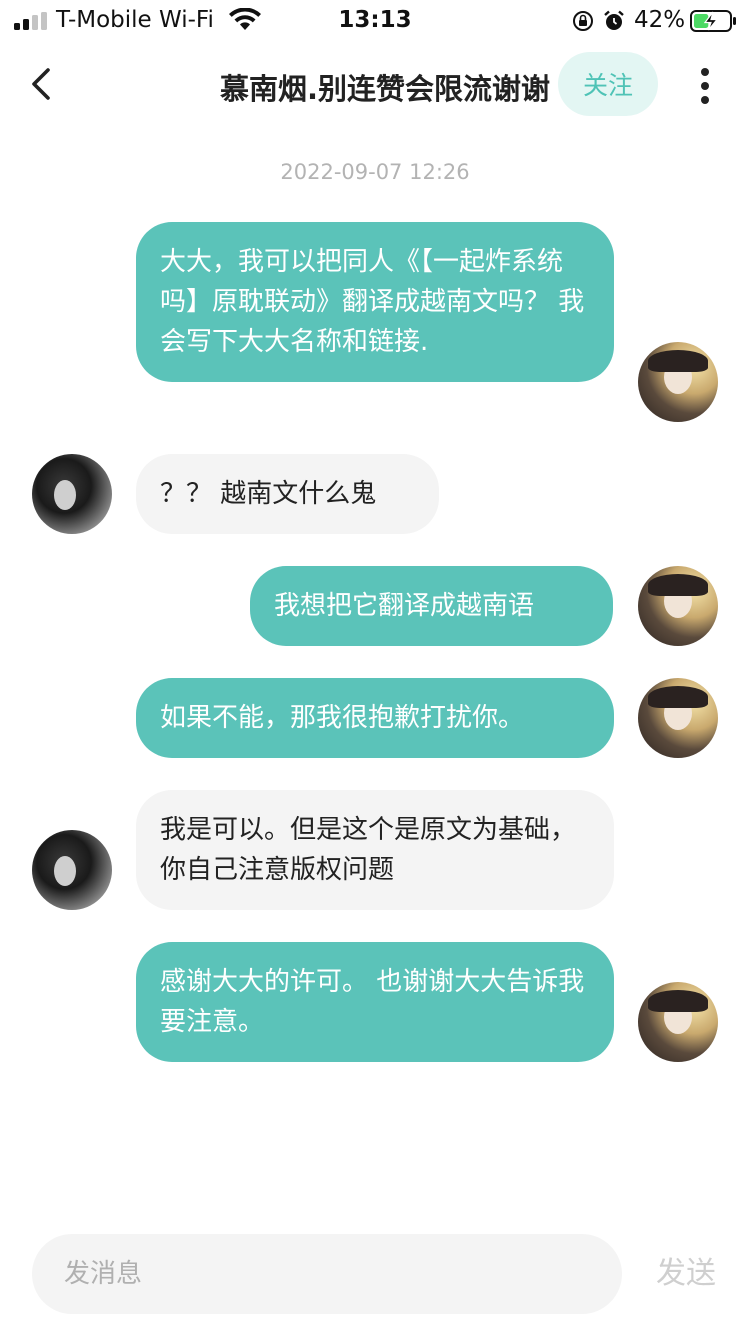 This screenshot has width=750, height=1334. I want to click on message-bubble-received: 我是可以。但是这个是原文为基础，你自己注意版权问题, so click(375, 850).